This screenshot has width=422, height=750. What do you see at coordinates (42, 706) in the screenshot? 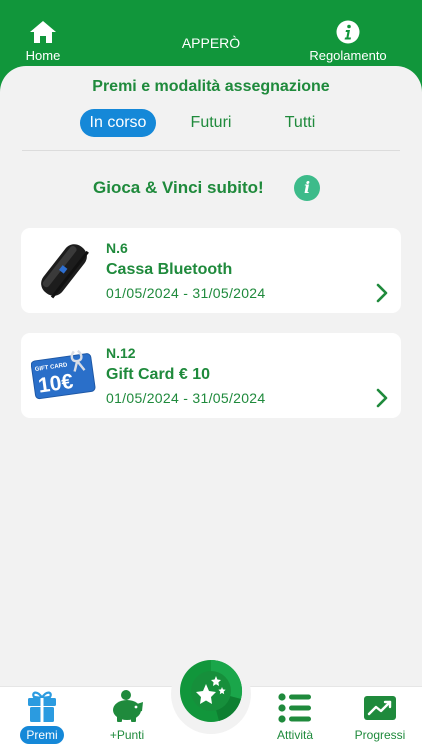
I see `gift-icon` at bounding box center [42, 706].